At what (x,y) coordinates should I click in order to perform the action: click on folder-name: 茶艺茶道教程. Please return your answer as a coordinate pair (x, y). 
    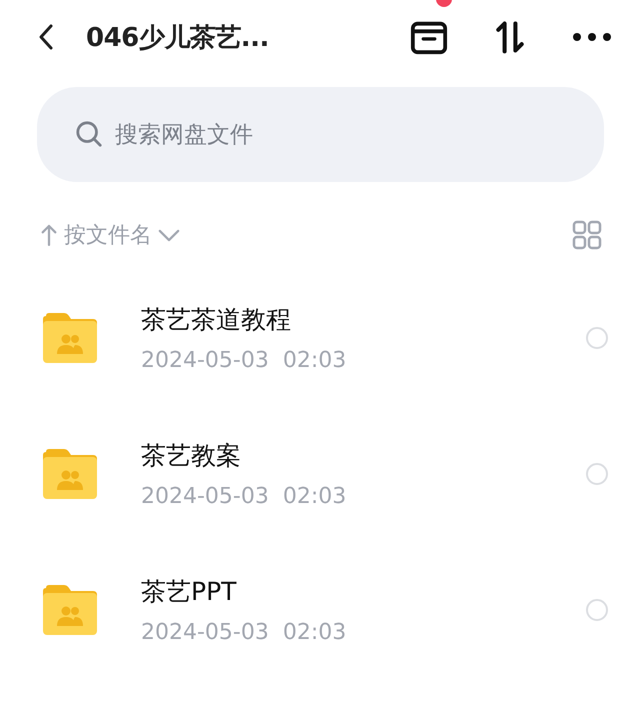
    Looking at the image, I should click on (363, 319).